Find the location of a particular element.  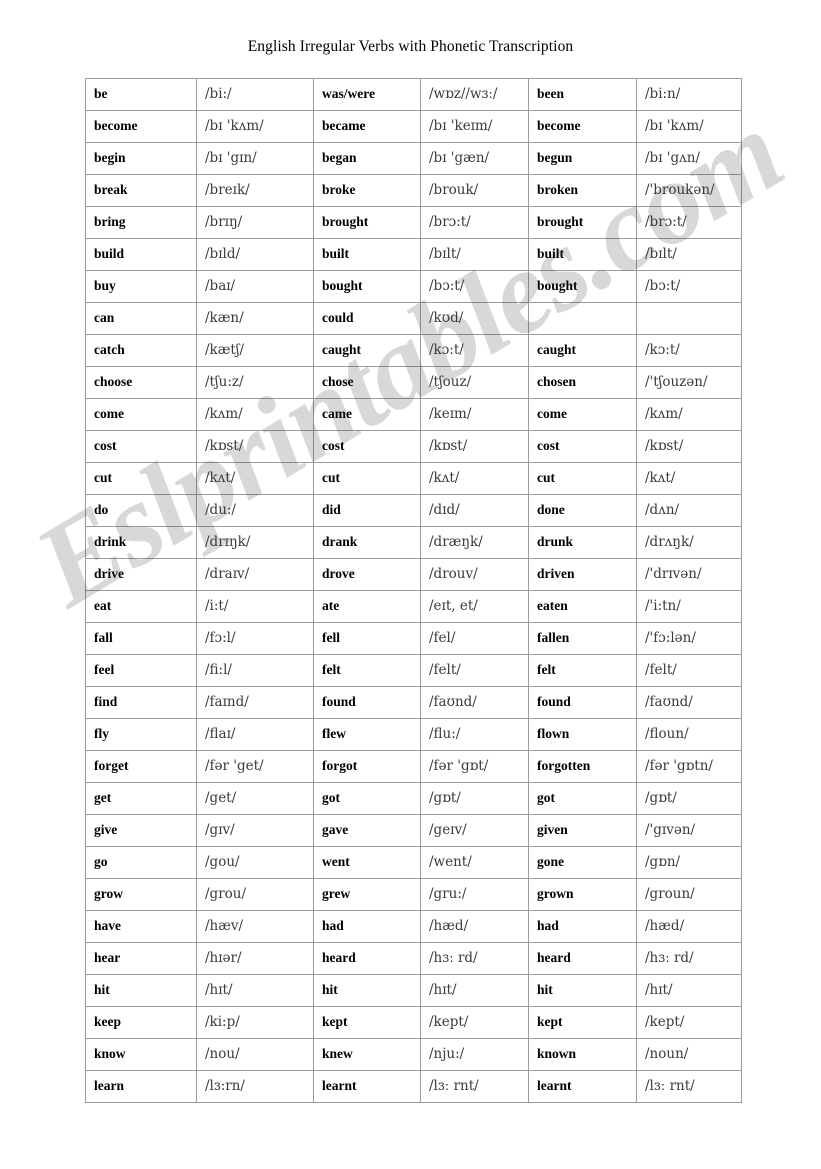

table-cell-ipa: /fi:l/ is located at coordinates (255, 670).